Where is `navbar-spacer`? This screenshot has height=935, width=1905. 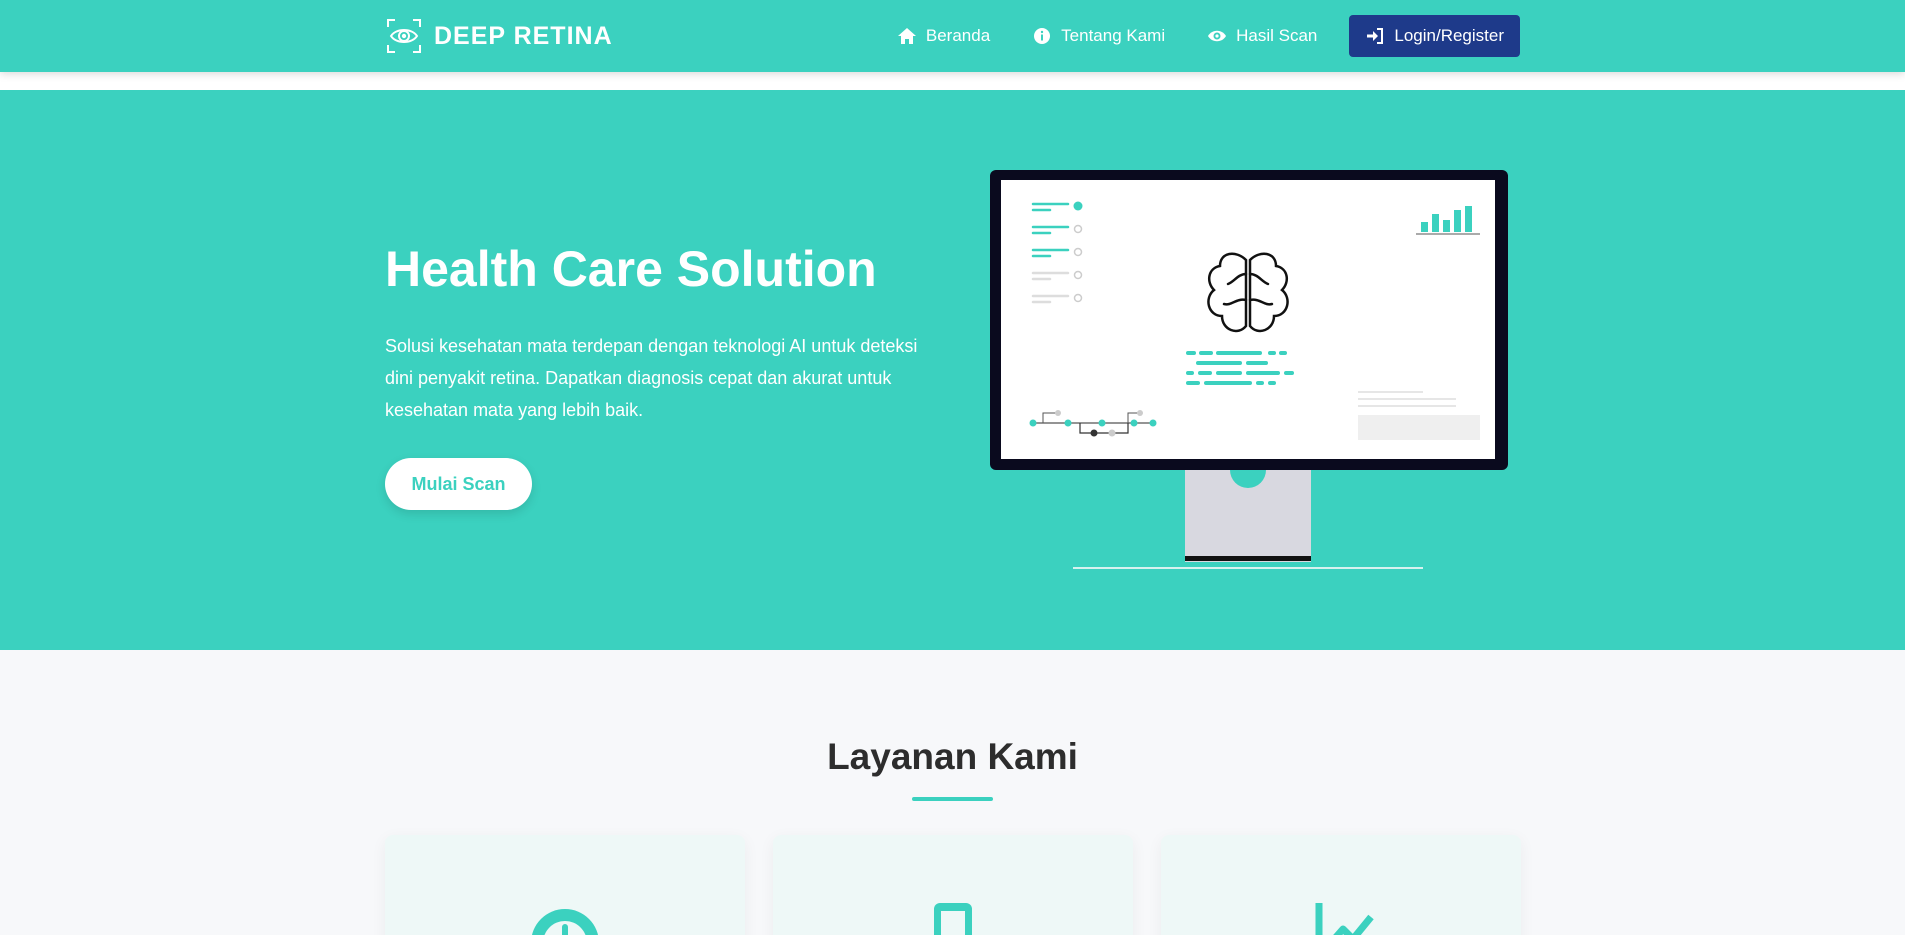
navbar-spacer is located at coordinates (952, 81).